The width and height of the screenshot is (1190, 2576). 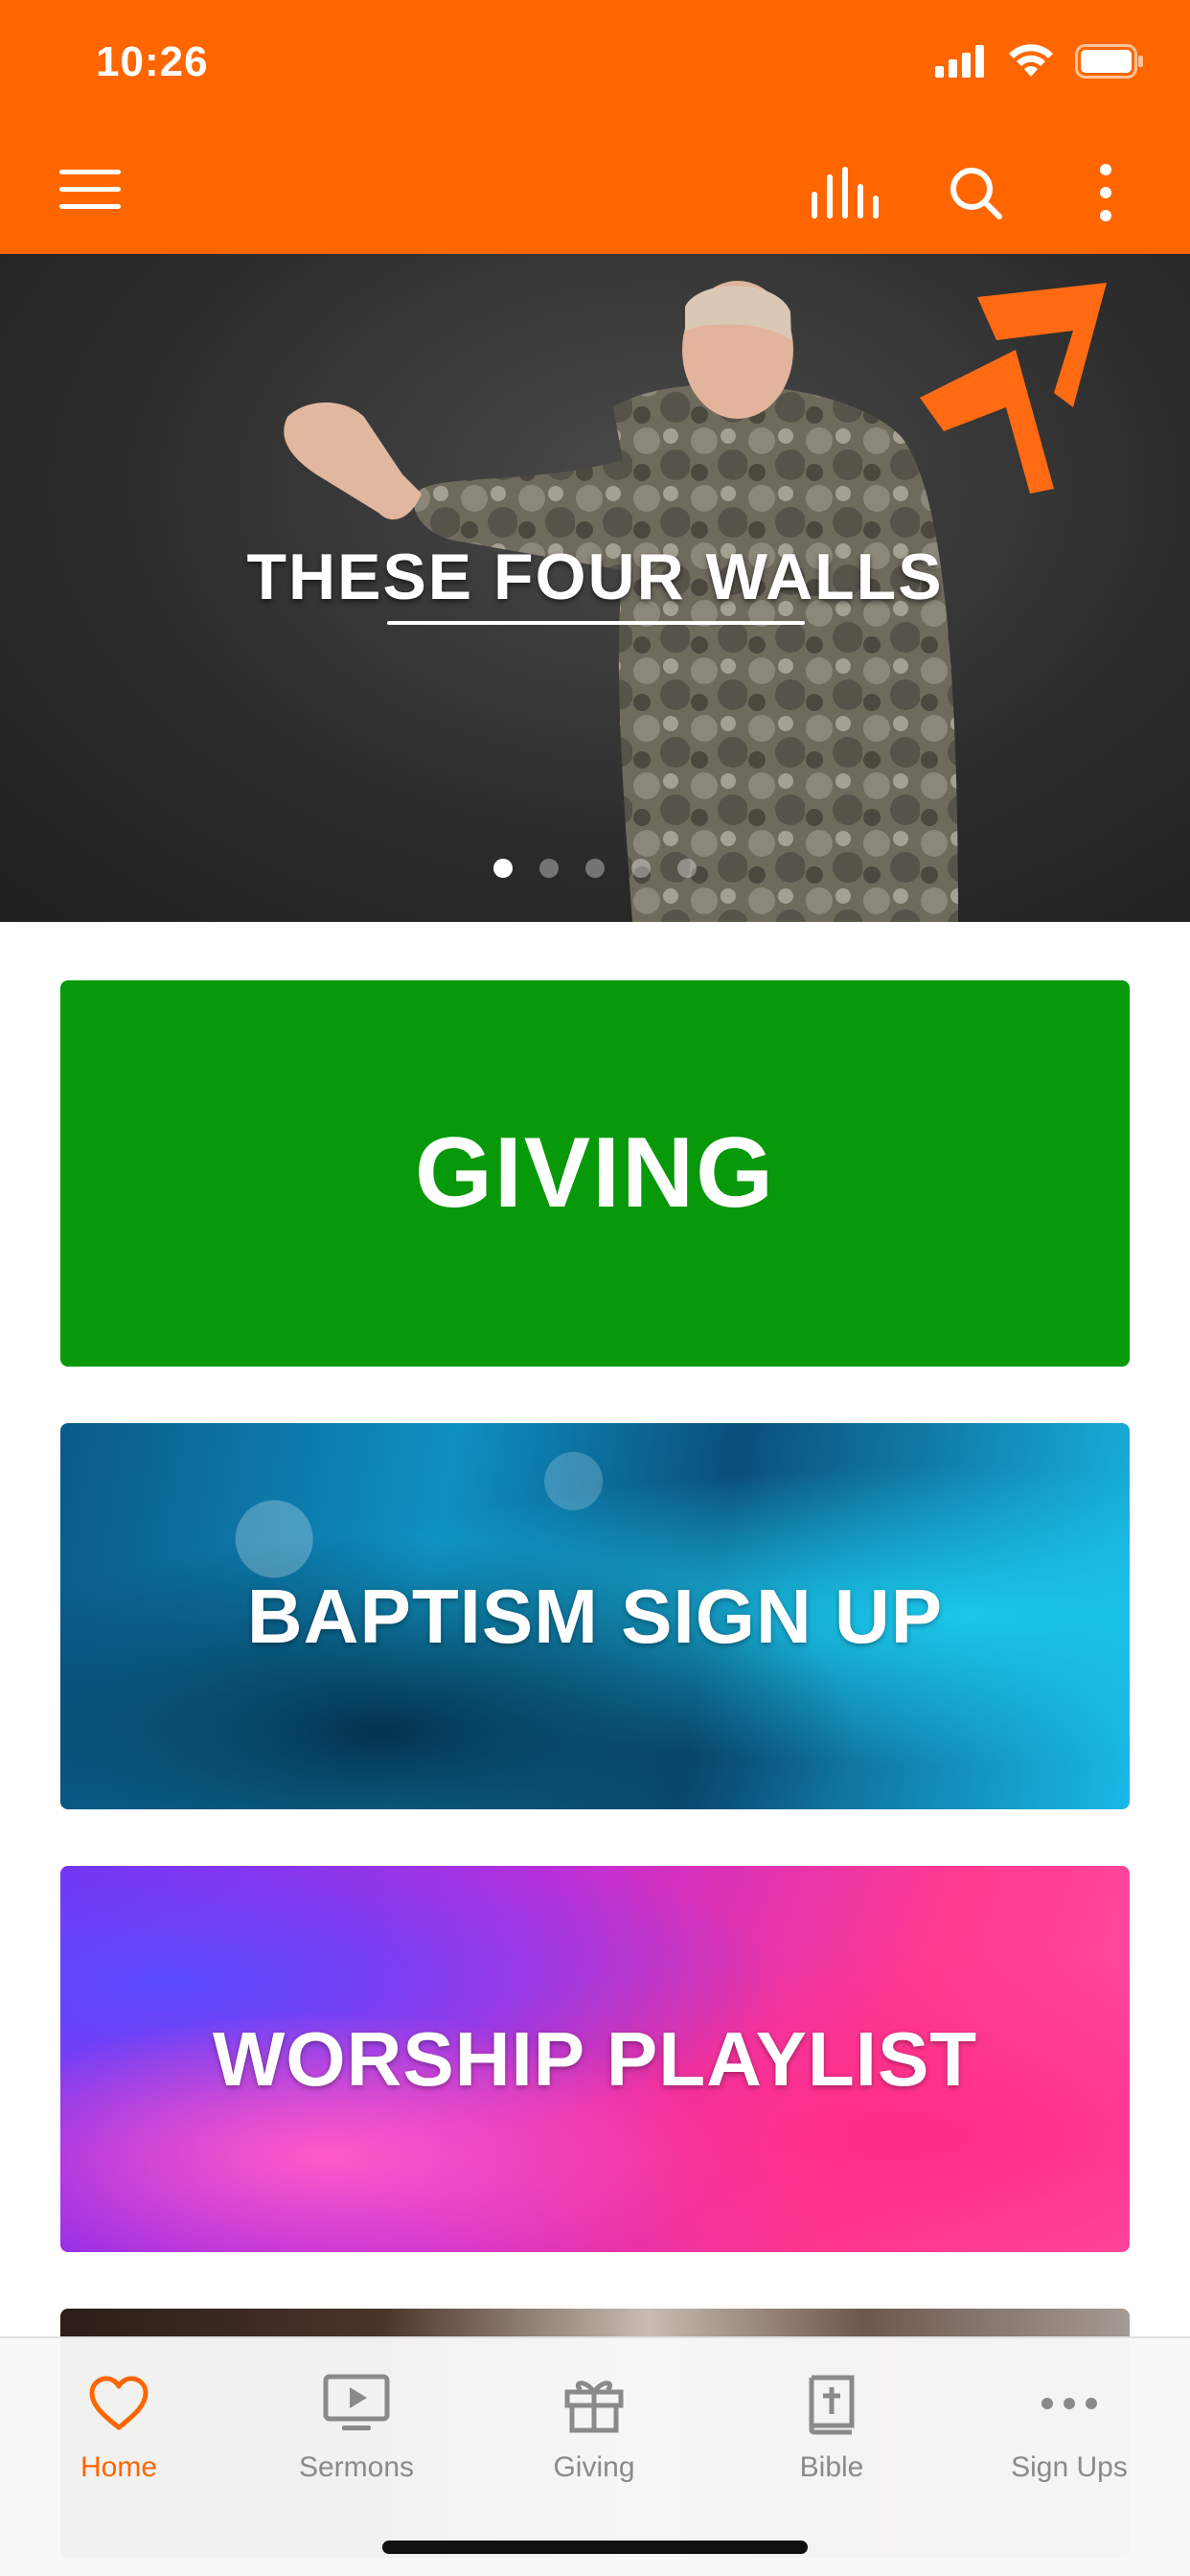 What do you see at coordinates (119, 2467) in the screenshot?
I see `tab-home-label: Home` at bounding box center [119, 2467].